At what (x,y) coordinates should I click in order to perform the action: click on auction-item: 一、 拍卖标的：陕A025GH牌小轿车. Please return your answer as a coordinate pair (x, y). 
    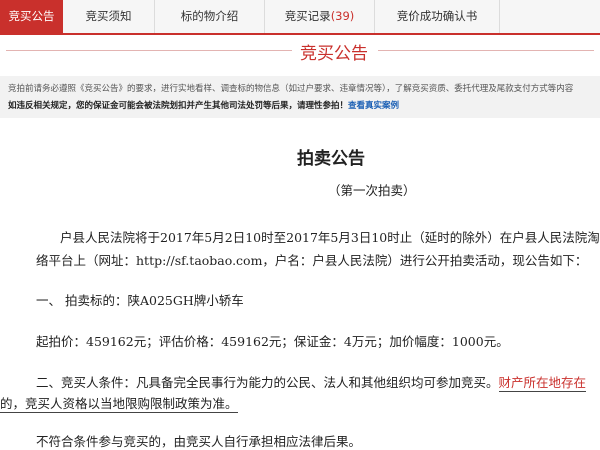
    Looking at the image, I should click on (140, 300).